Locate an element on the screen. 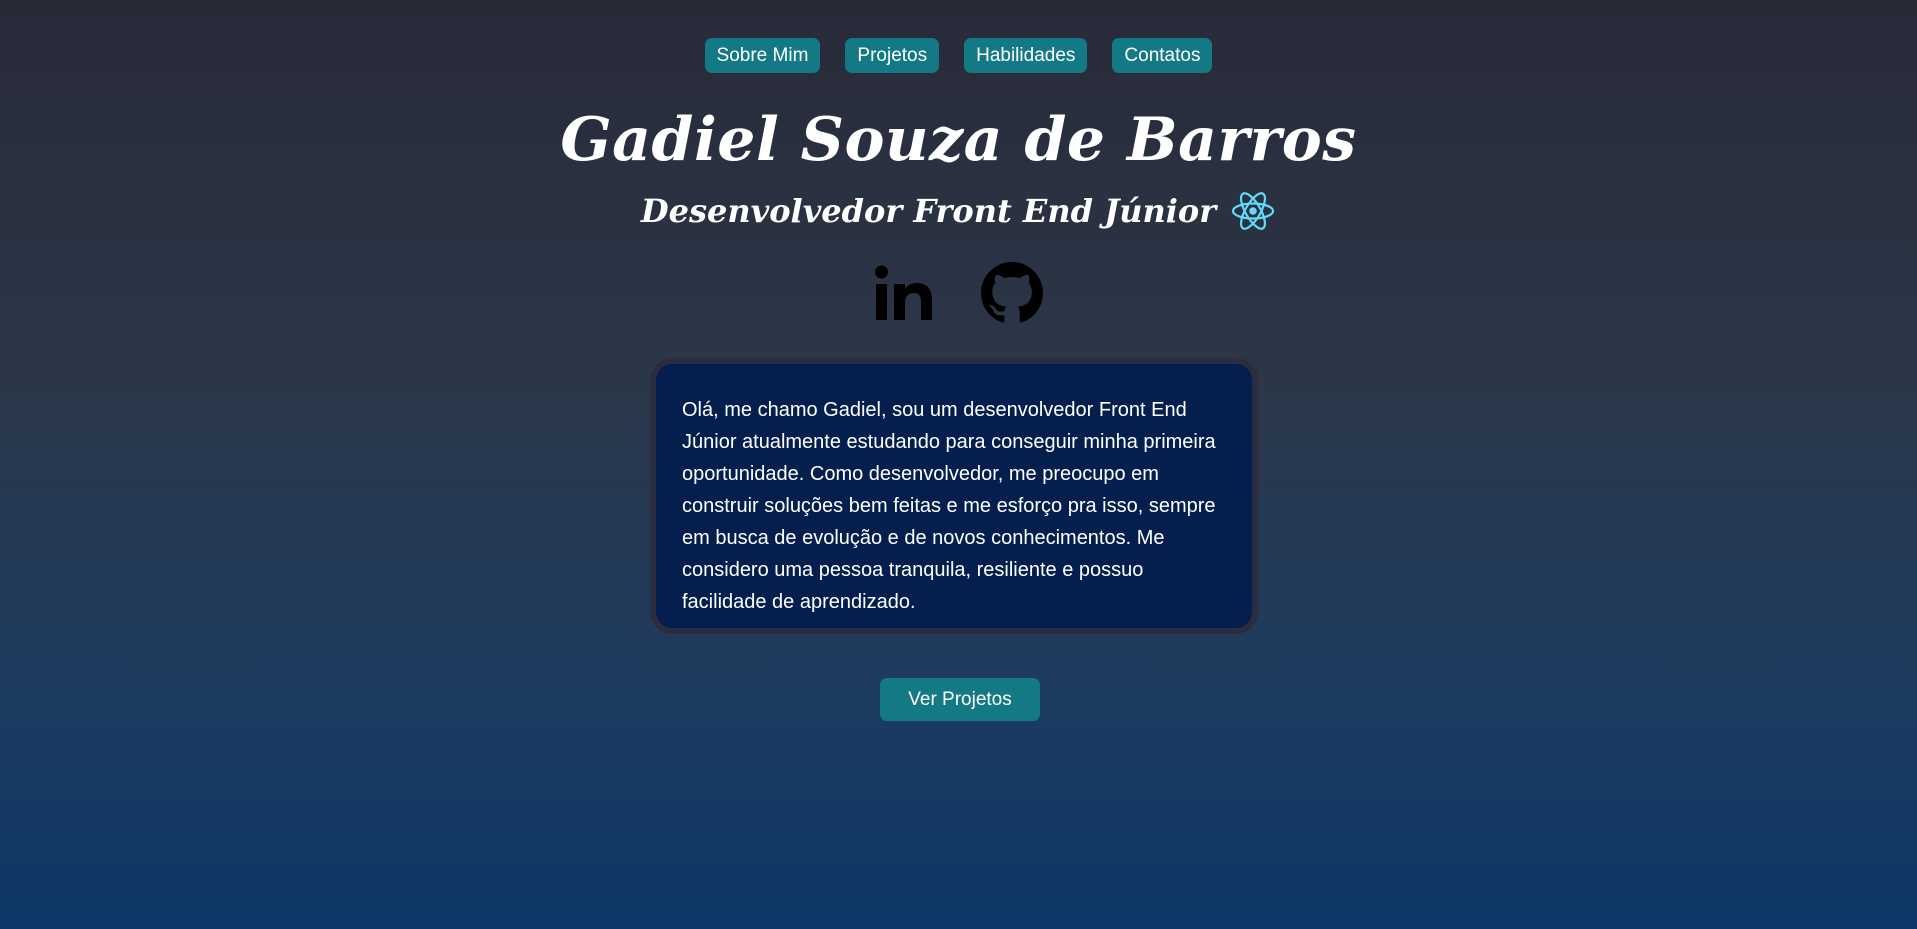 This screenshot has height=929, width=1917. social-links is located at coordinates (958, 293).